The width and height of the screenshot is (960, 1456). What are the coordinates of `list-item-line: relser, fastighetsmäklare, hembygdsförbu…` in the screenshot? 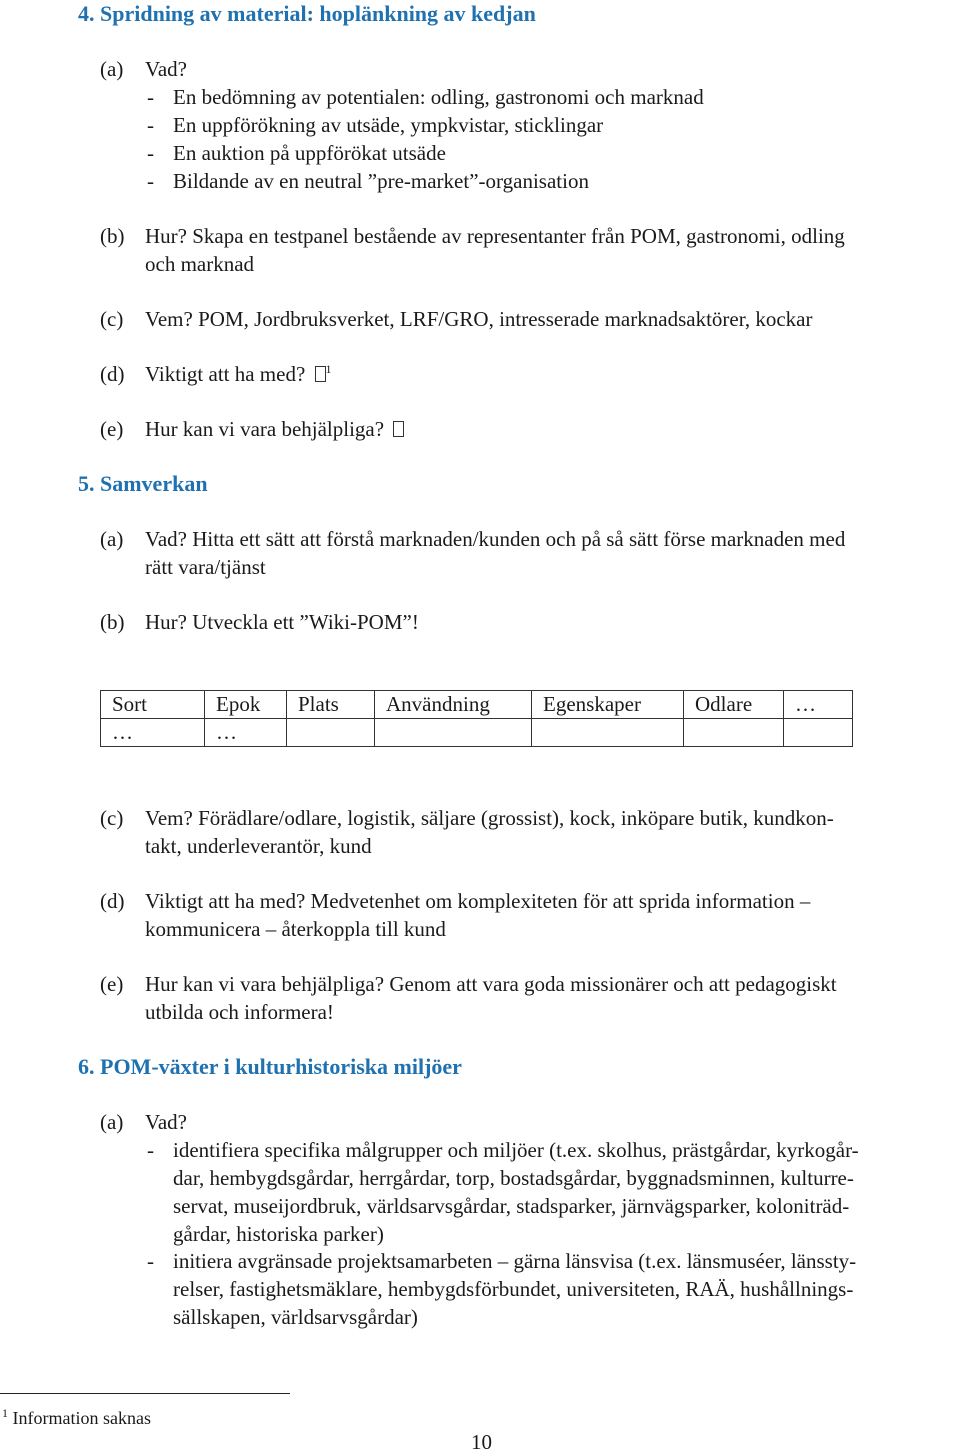 It's located at (513, 1289).